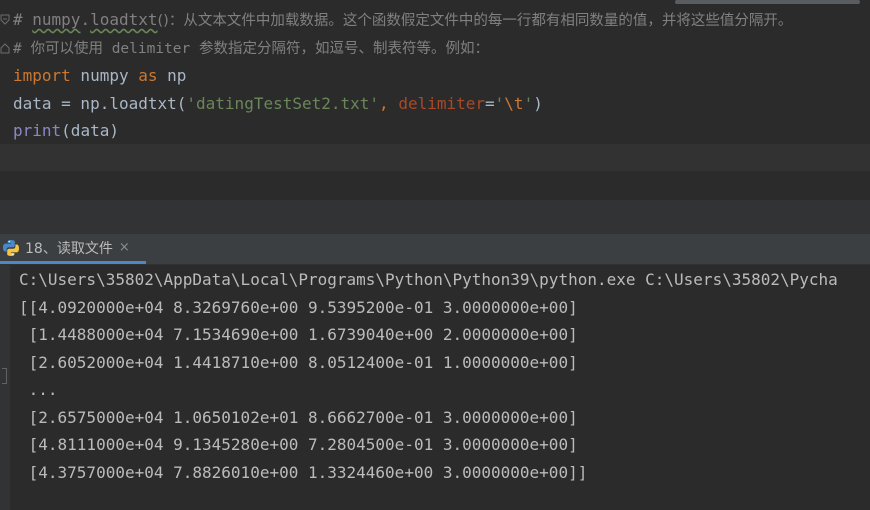 The height and width of the screenshot is (510, 870). I want to click on gutter-fold-marker, so click(4, 376).